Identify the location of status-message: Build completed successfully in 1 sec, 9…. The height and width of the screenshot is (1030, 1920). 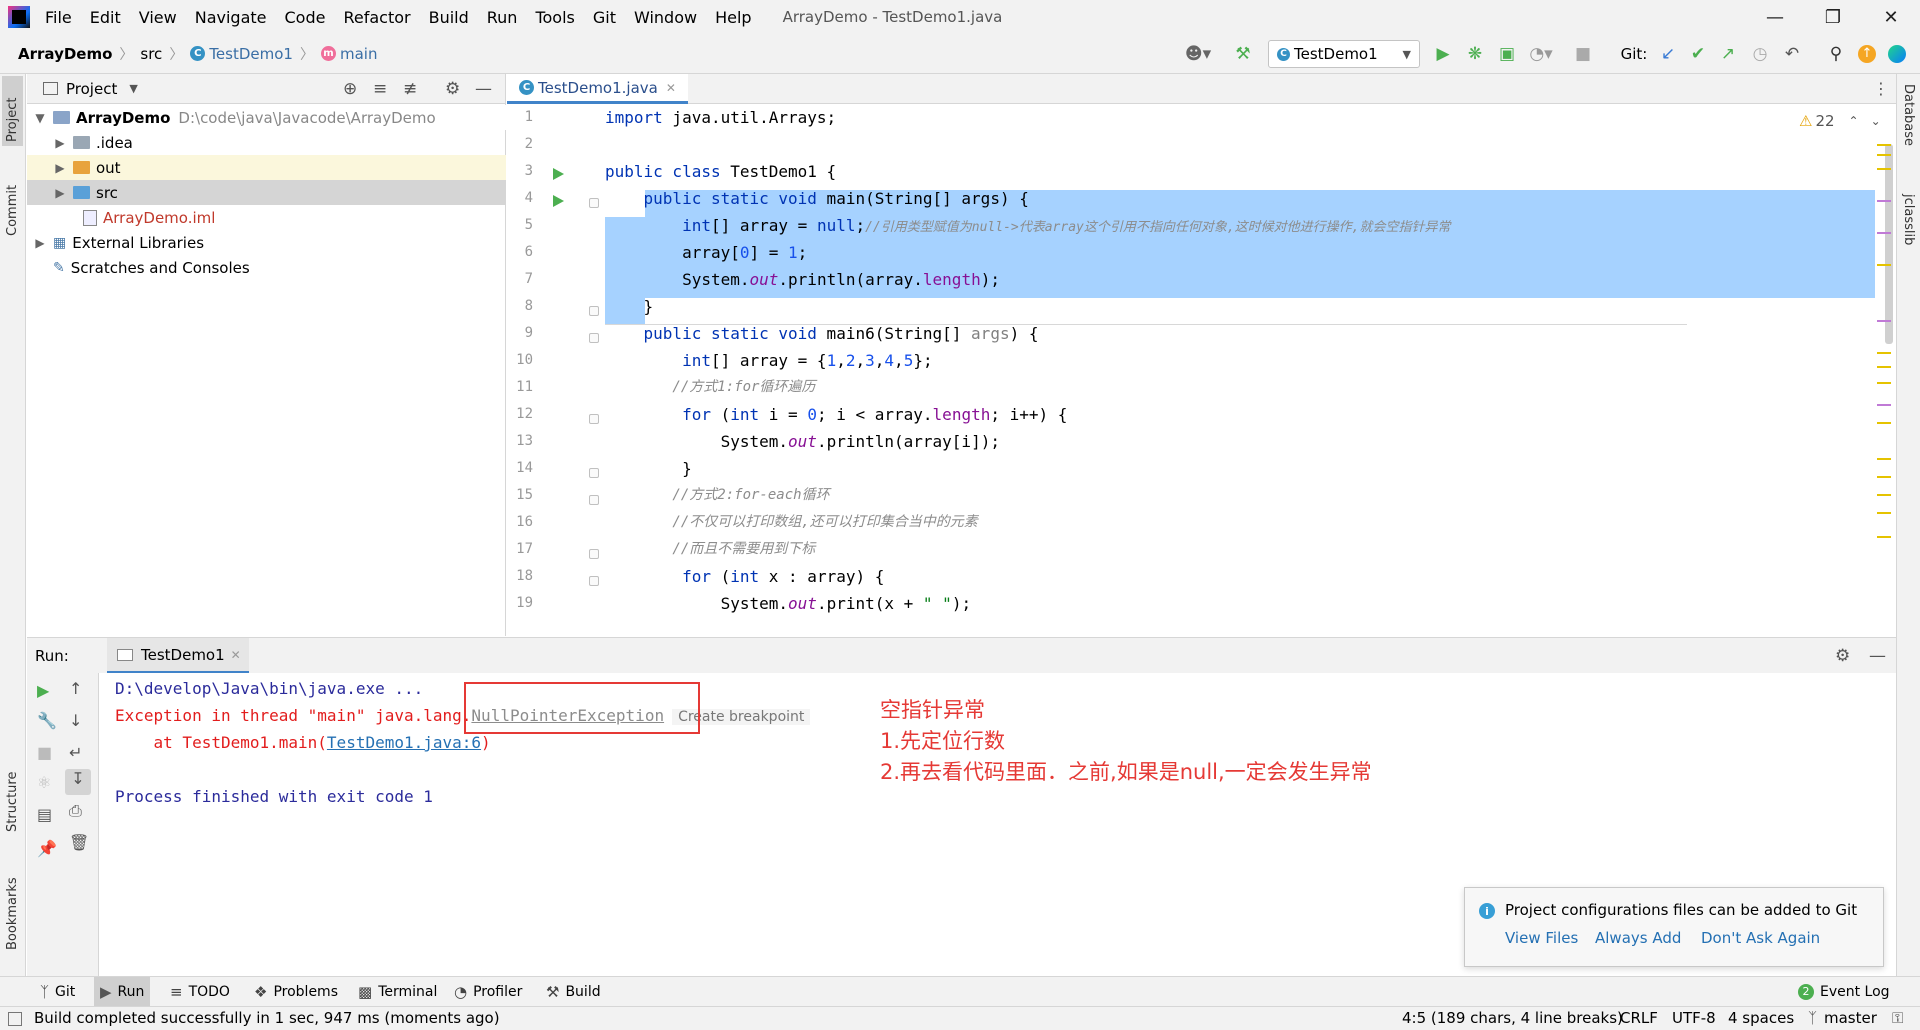
(267, 1018).